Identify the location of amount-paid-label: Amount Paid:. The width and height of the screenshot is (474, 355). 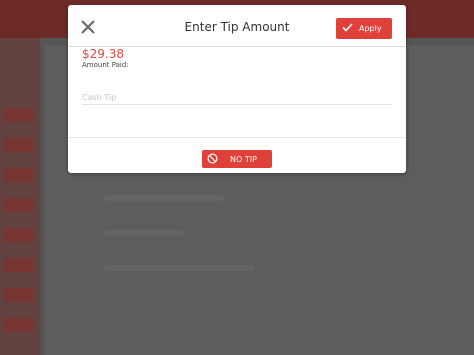
(105, 65).